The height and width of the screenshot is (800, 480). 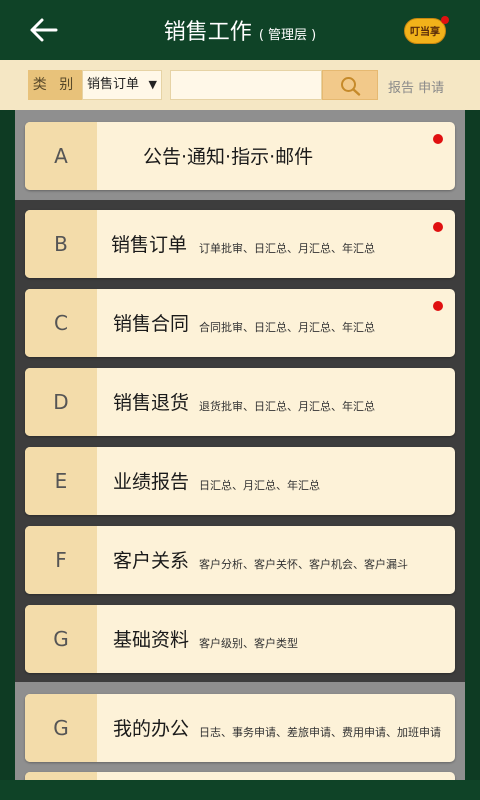 I want to click on logo-notify-dot, so click(x=445, y=20).